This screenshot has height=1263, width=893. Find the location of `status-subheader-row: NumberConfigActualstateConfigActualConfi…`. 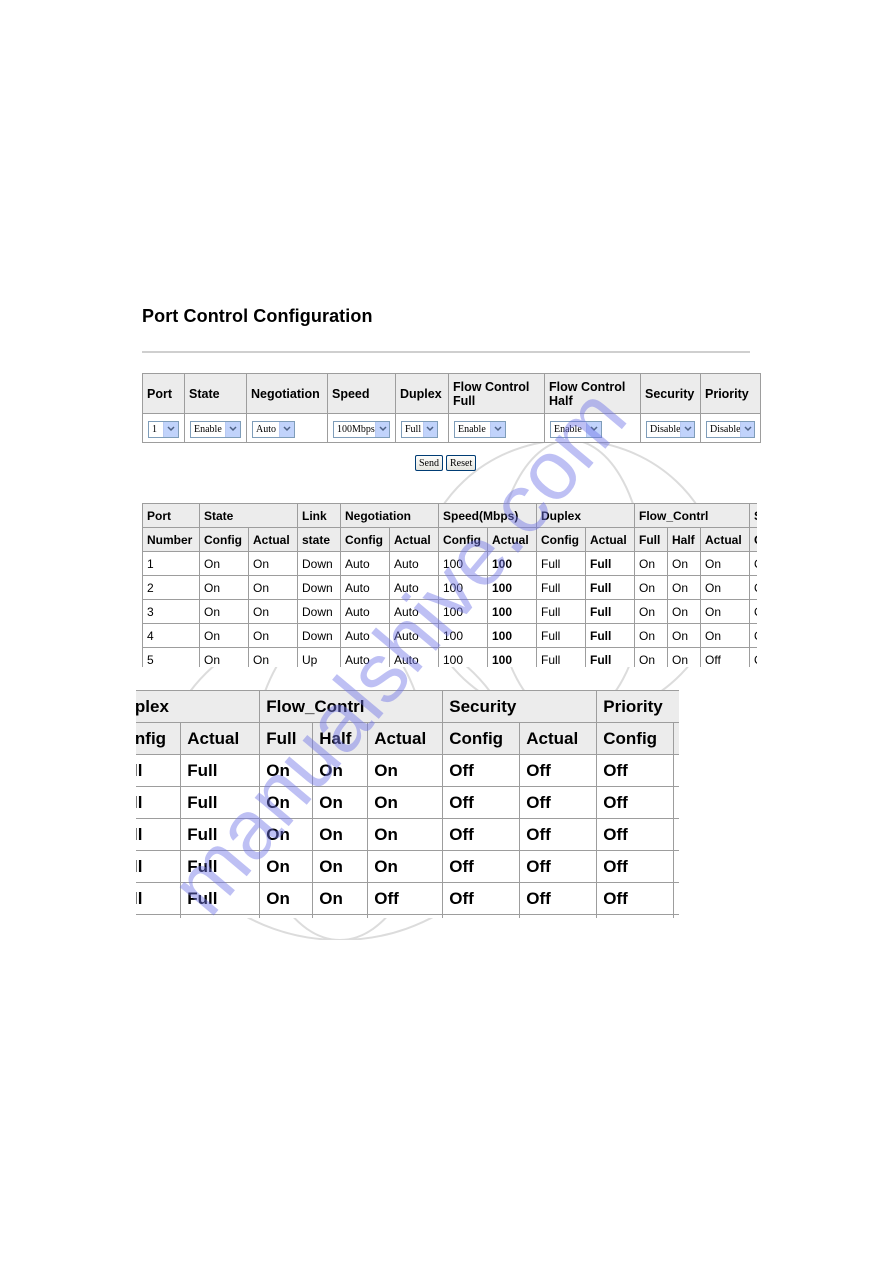

status-subheader-row: NumberConfigActualstateConfigActualConfi… is located at coordinates (407, 738).